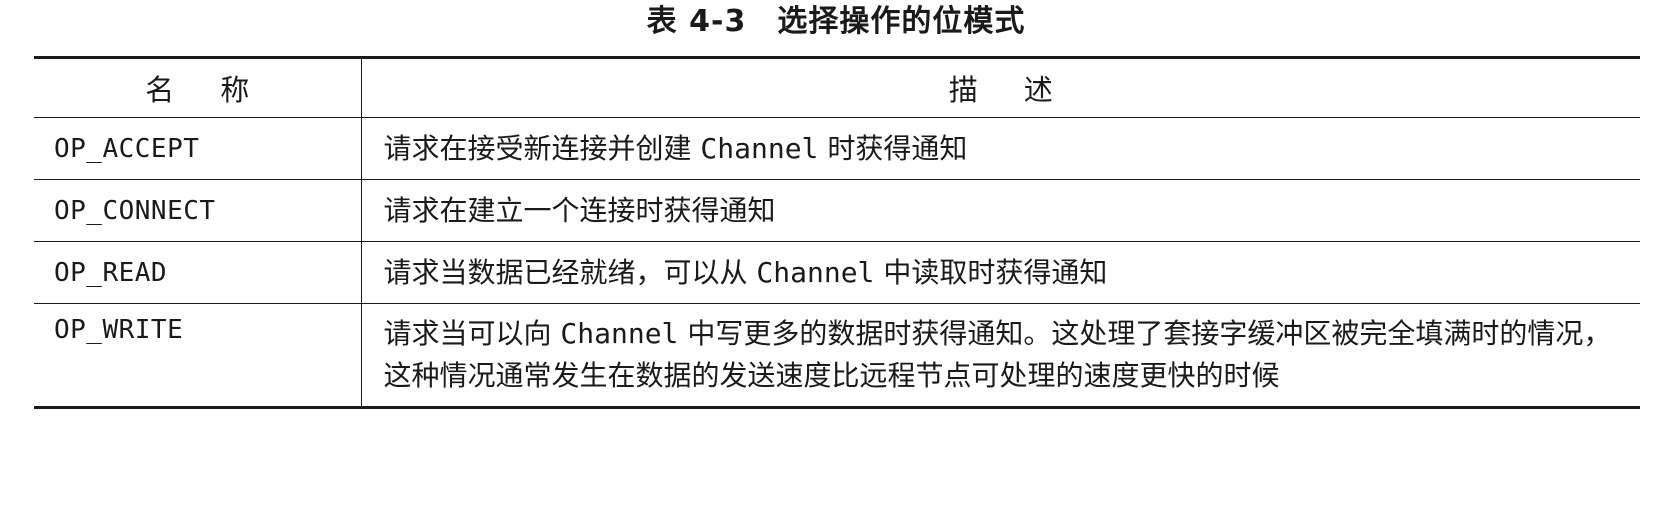 Image resolution: width=1672 pixels, height=506 pixels. I want to click on header-row: 名称 描述, so click(837, 87).